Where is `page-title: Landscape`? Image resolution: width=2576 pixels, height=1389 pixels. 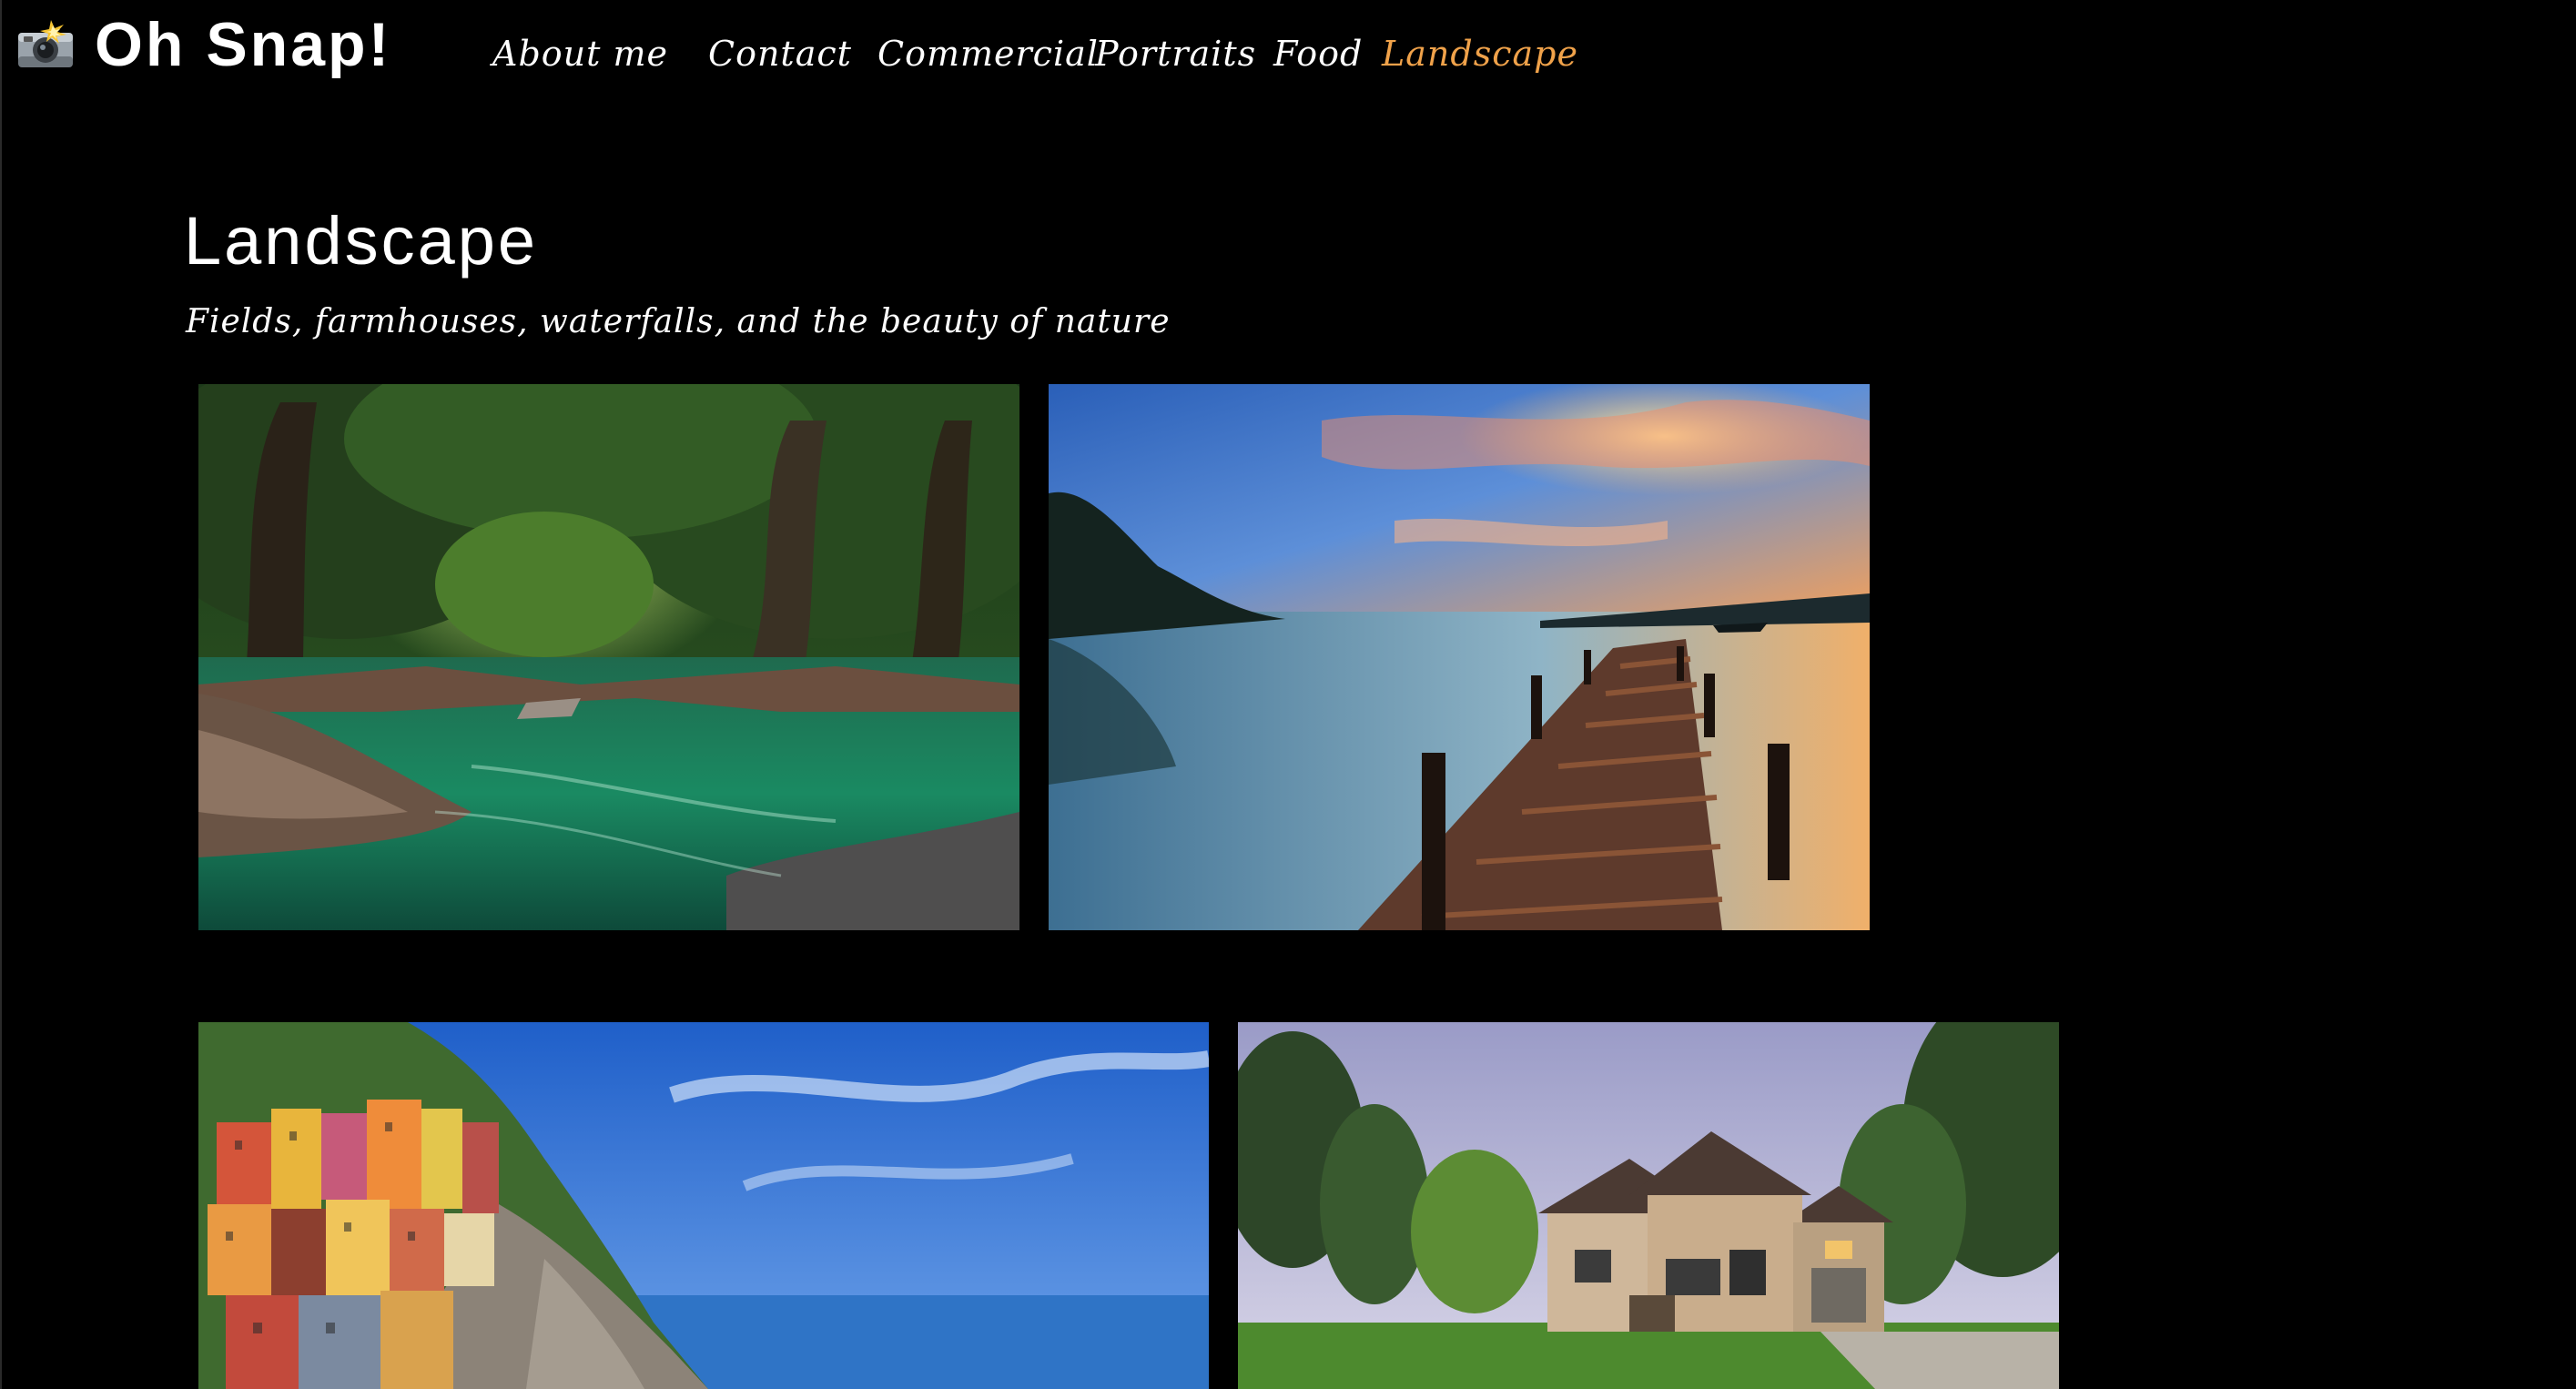
page-title: Landscape is located at coordinates (361, 241).